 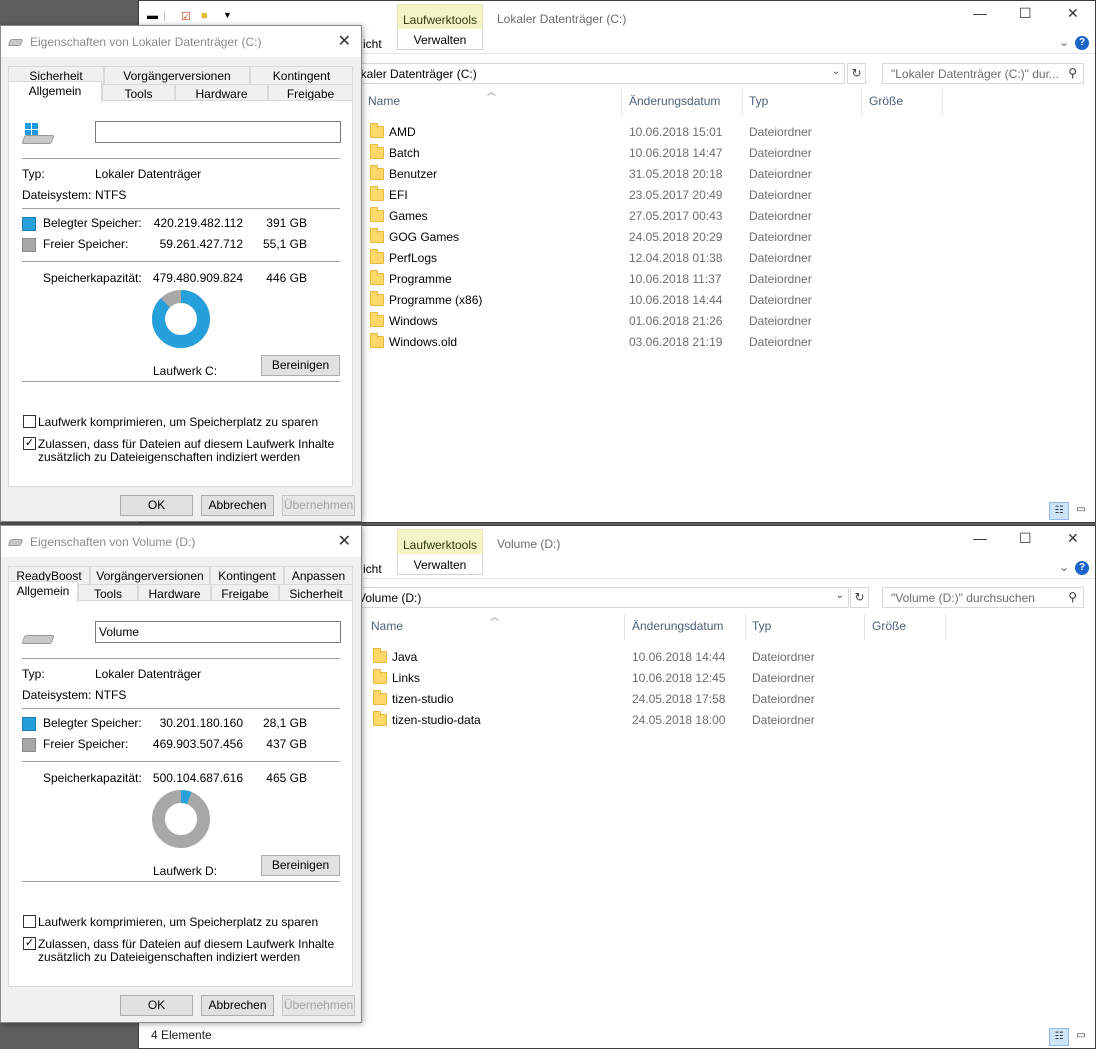 I want to click on address-bar: okaler Datenträger (C:) ⌄, so click(x=597, y=73).